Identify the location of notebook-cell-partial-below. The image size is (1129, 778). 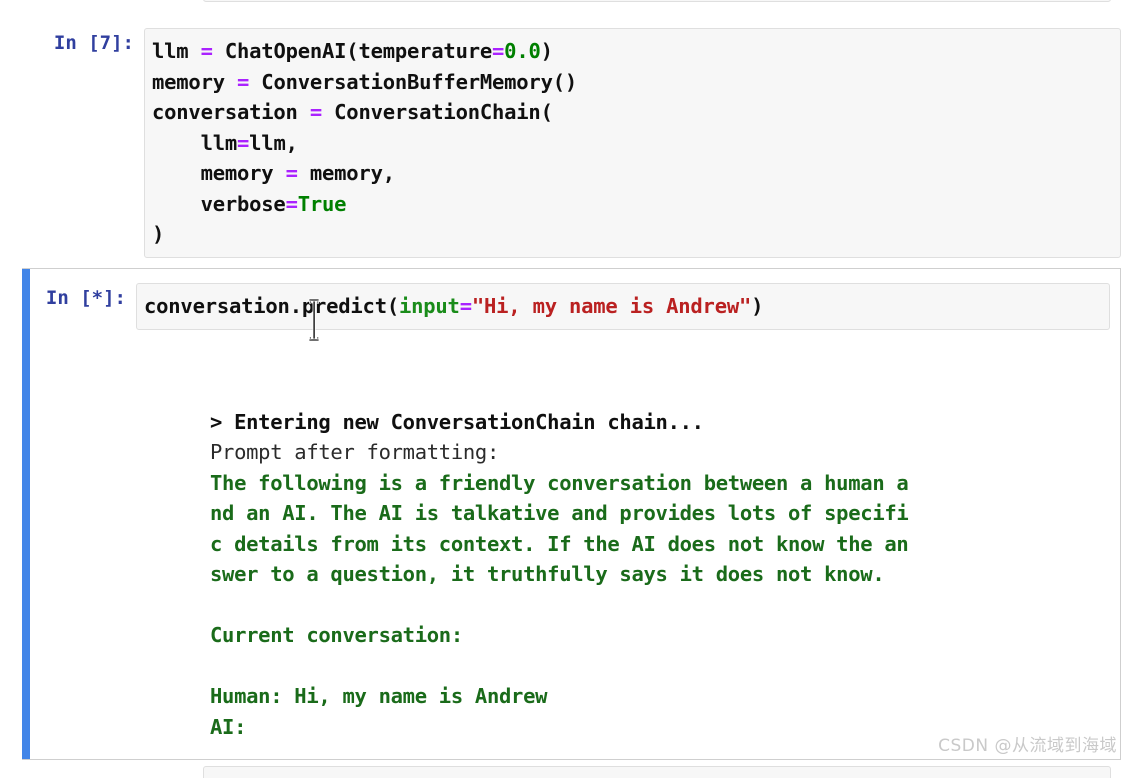
(571, 772).